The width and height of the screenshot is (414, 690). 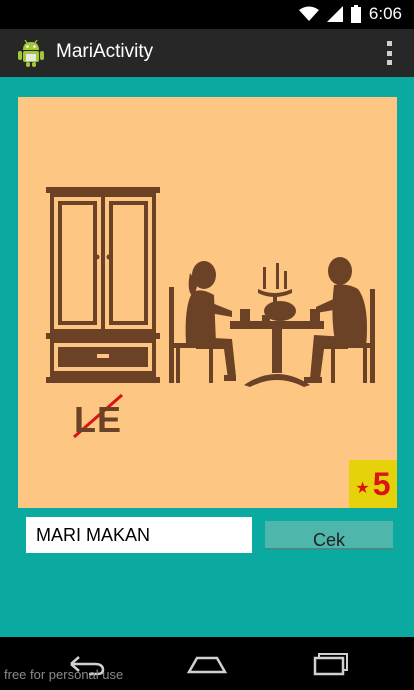 I want to click on star-icon: ★, so click(x=362, y=487).